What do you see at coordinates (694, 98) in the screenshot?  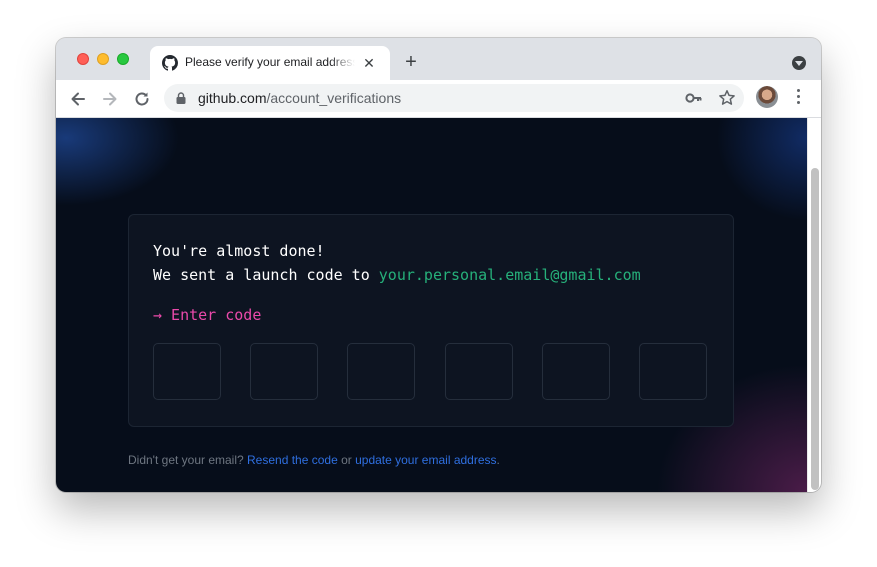 I see `key-icon` at bounding box center [694, 98].